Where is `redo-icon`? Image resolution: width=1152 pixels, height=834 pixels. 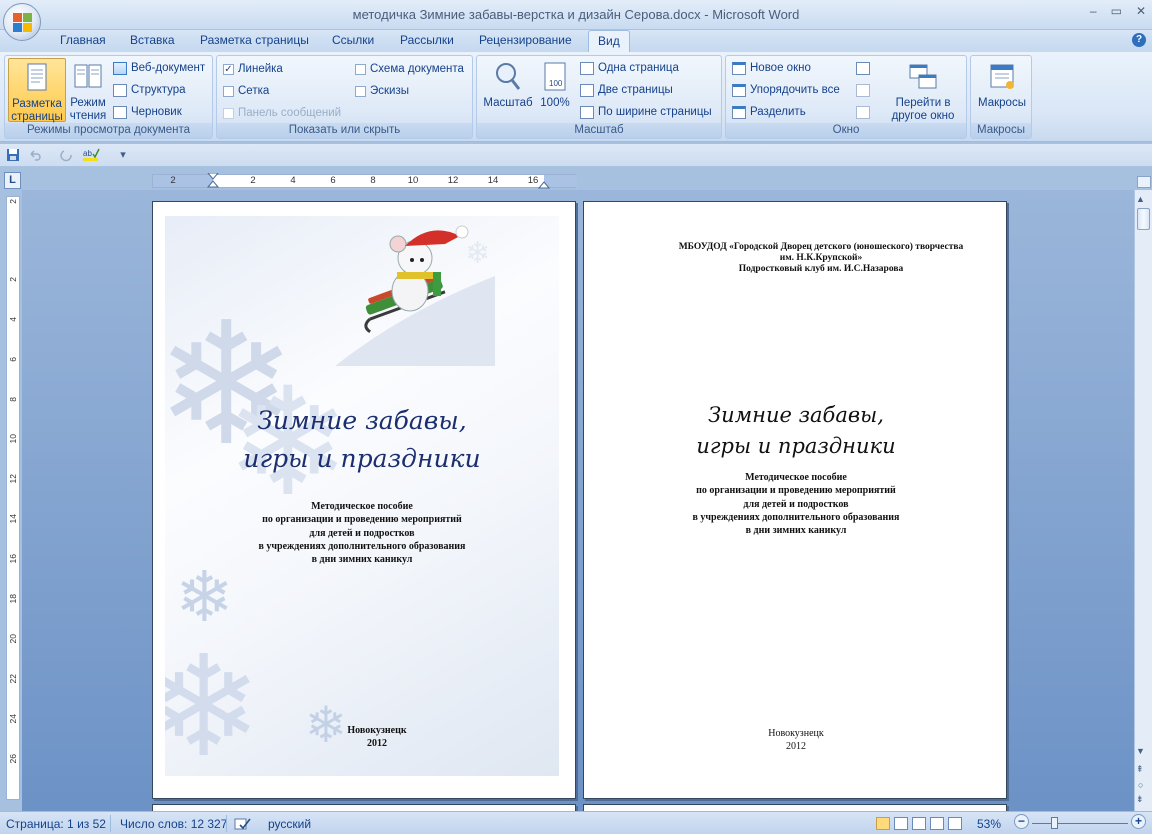 redo-icon is located at coordinates (67, 155).